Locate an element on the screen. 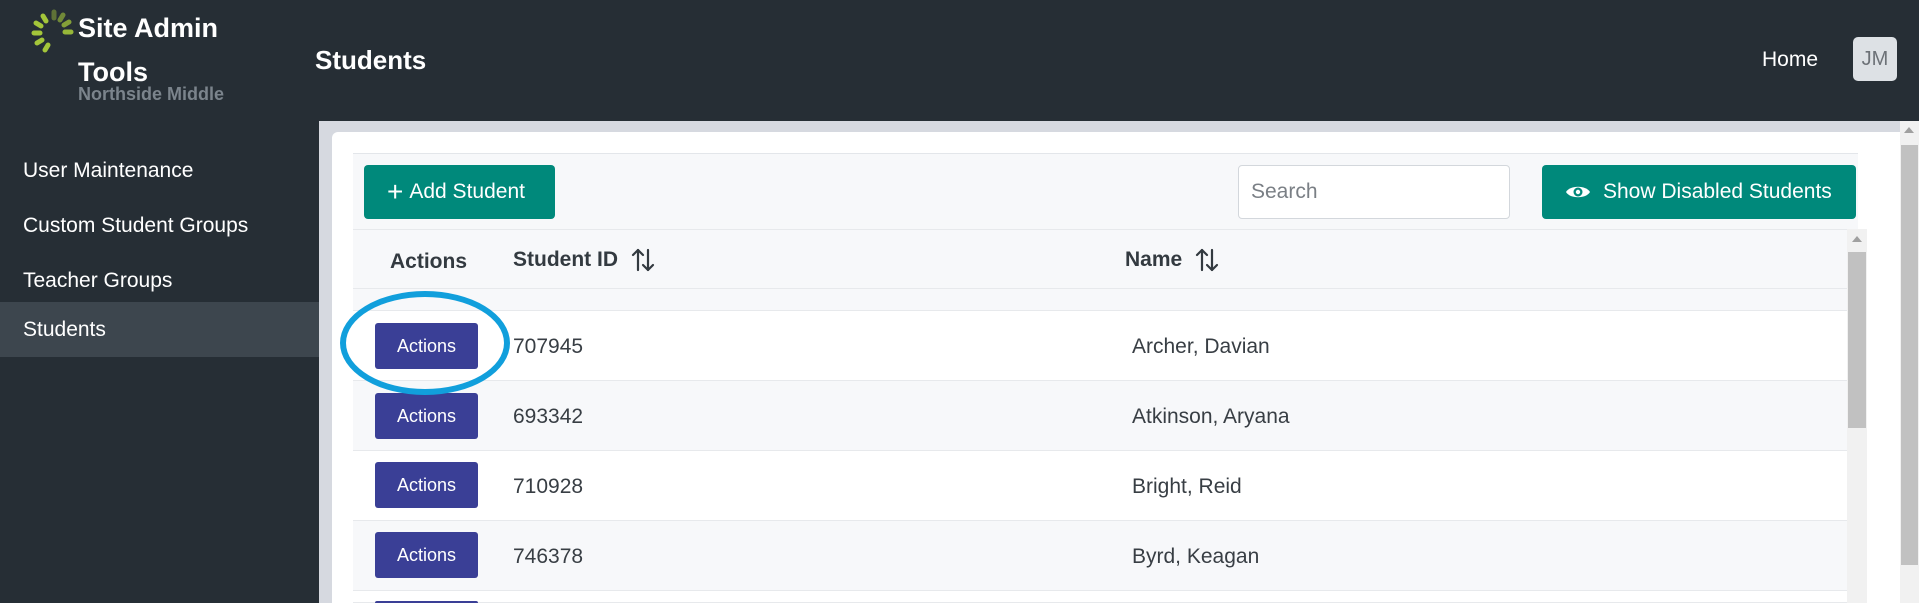 The height and width of the screenshot is (603, 1919). student-id-cell: 710928 is located at coordinates (548, 486).